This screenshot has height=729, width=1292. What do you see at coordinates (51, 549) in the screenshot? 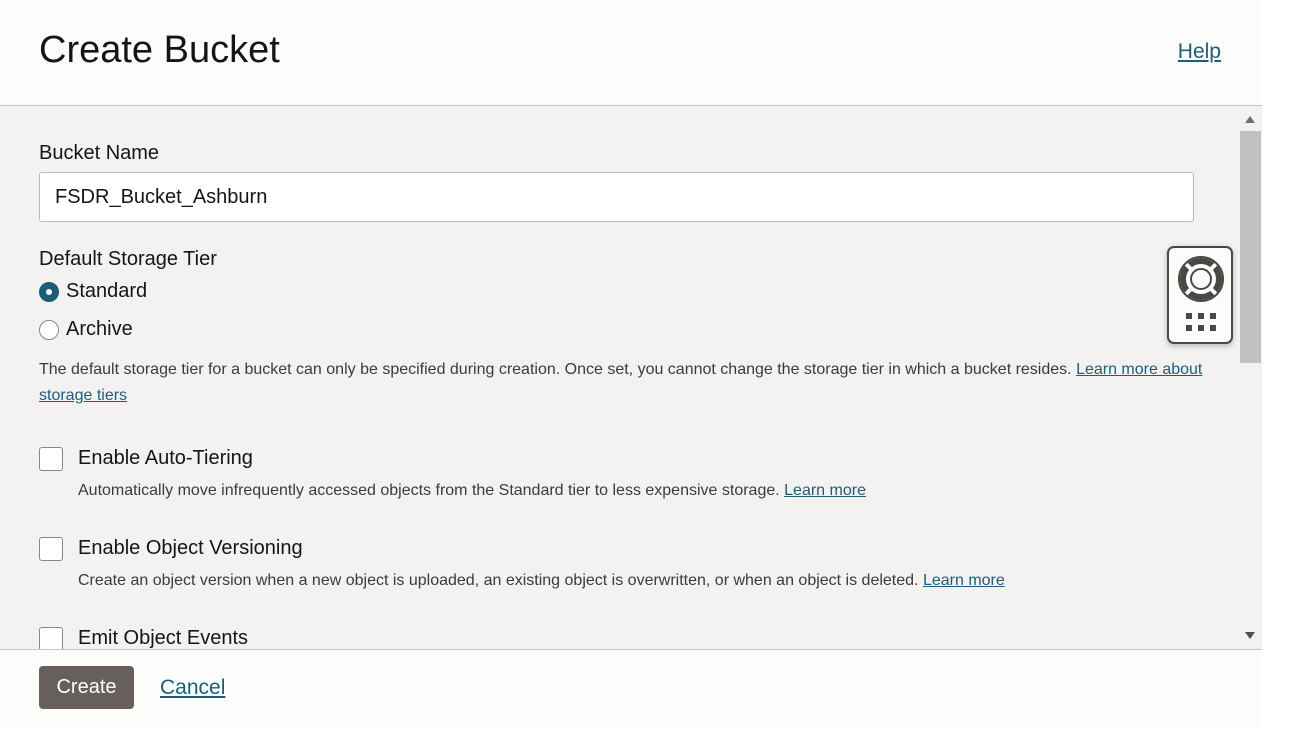
I see `object-versioning-checkbox` at bounding box center [51, 549].